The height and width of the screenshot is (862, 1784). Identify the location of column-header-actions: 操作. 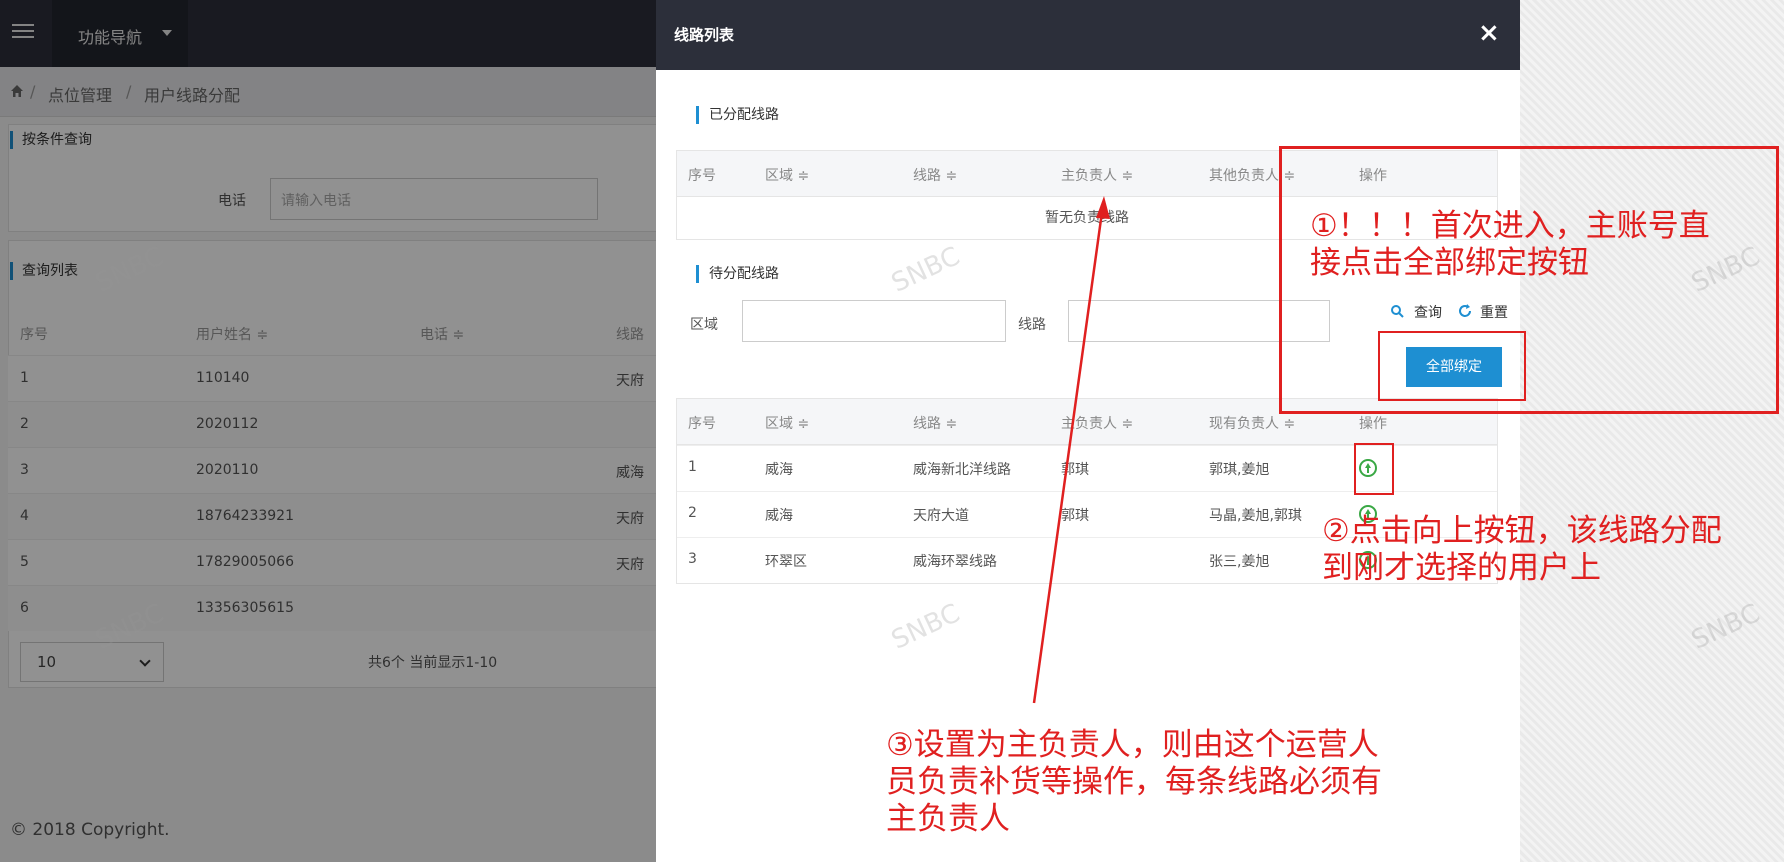
(1373, 424).